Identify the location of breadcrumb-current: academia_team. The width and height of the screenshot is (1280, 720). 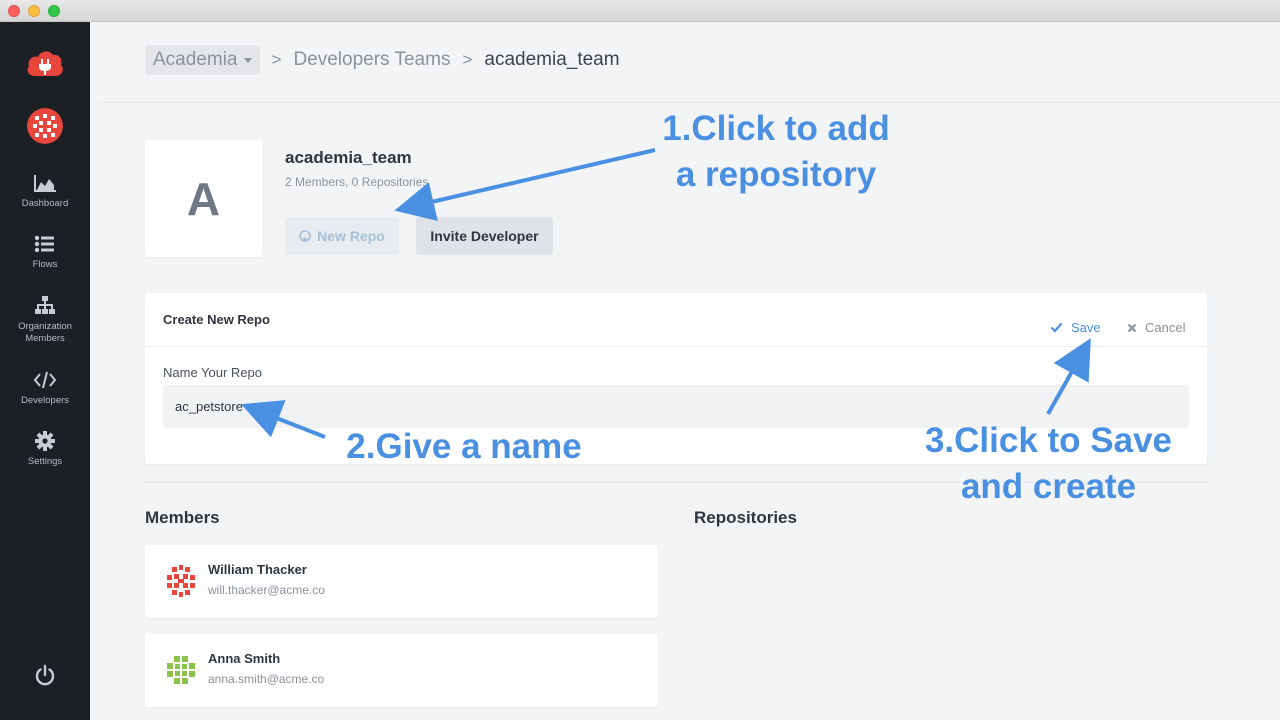
(552, 59).